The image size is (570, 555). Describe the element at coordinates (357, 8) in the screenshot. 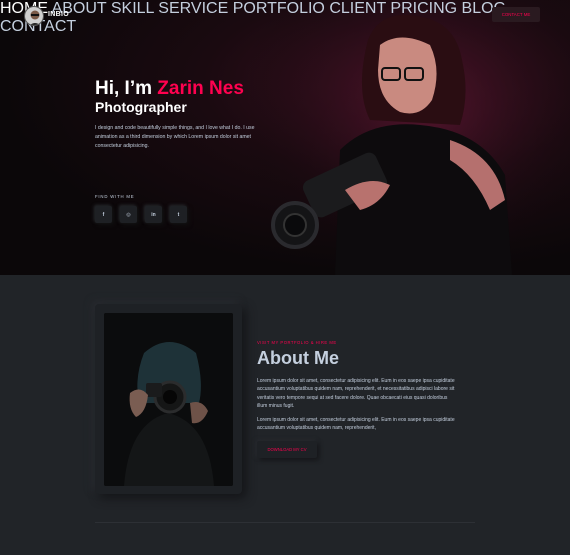

I see `nav-item-client: CLIENT` at that location.